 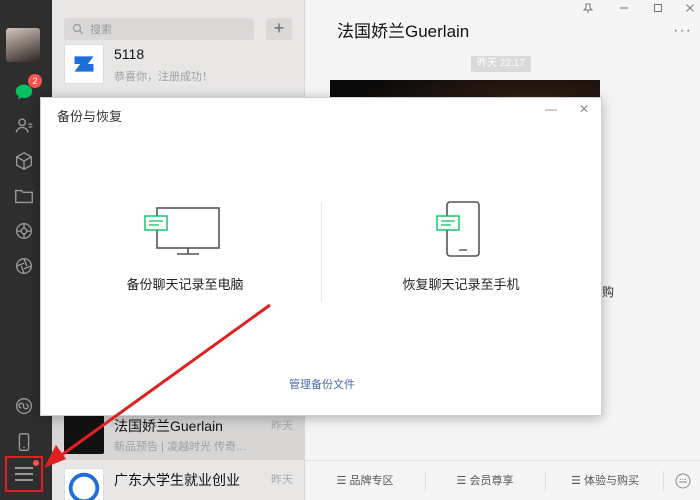 What do you see at coordinates (24, 161) in the screenshot?
I see `favorites-icon` at bounding box center [24, 161].